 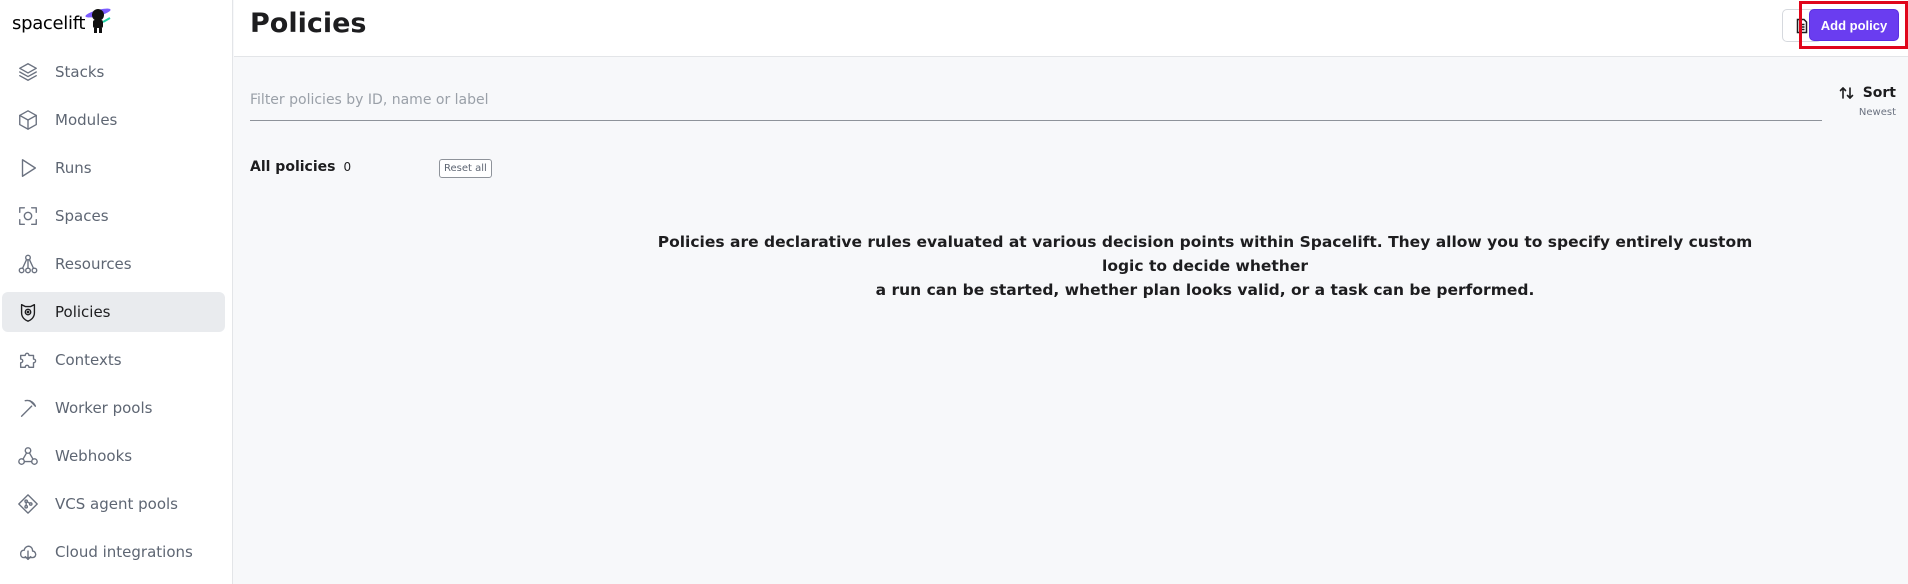 I want to click on sidebar-item-label: Modules, so click(x=86, y=120).